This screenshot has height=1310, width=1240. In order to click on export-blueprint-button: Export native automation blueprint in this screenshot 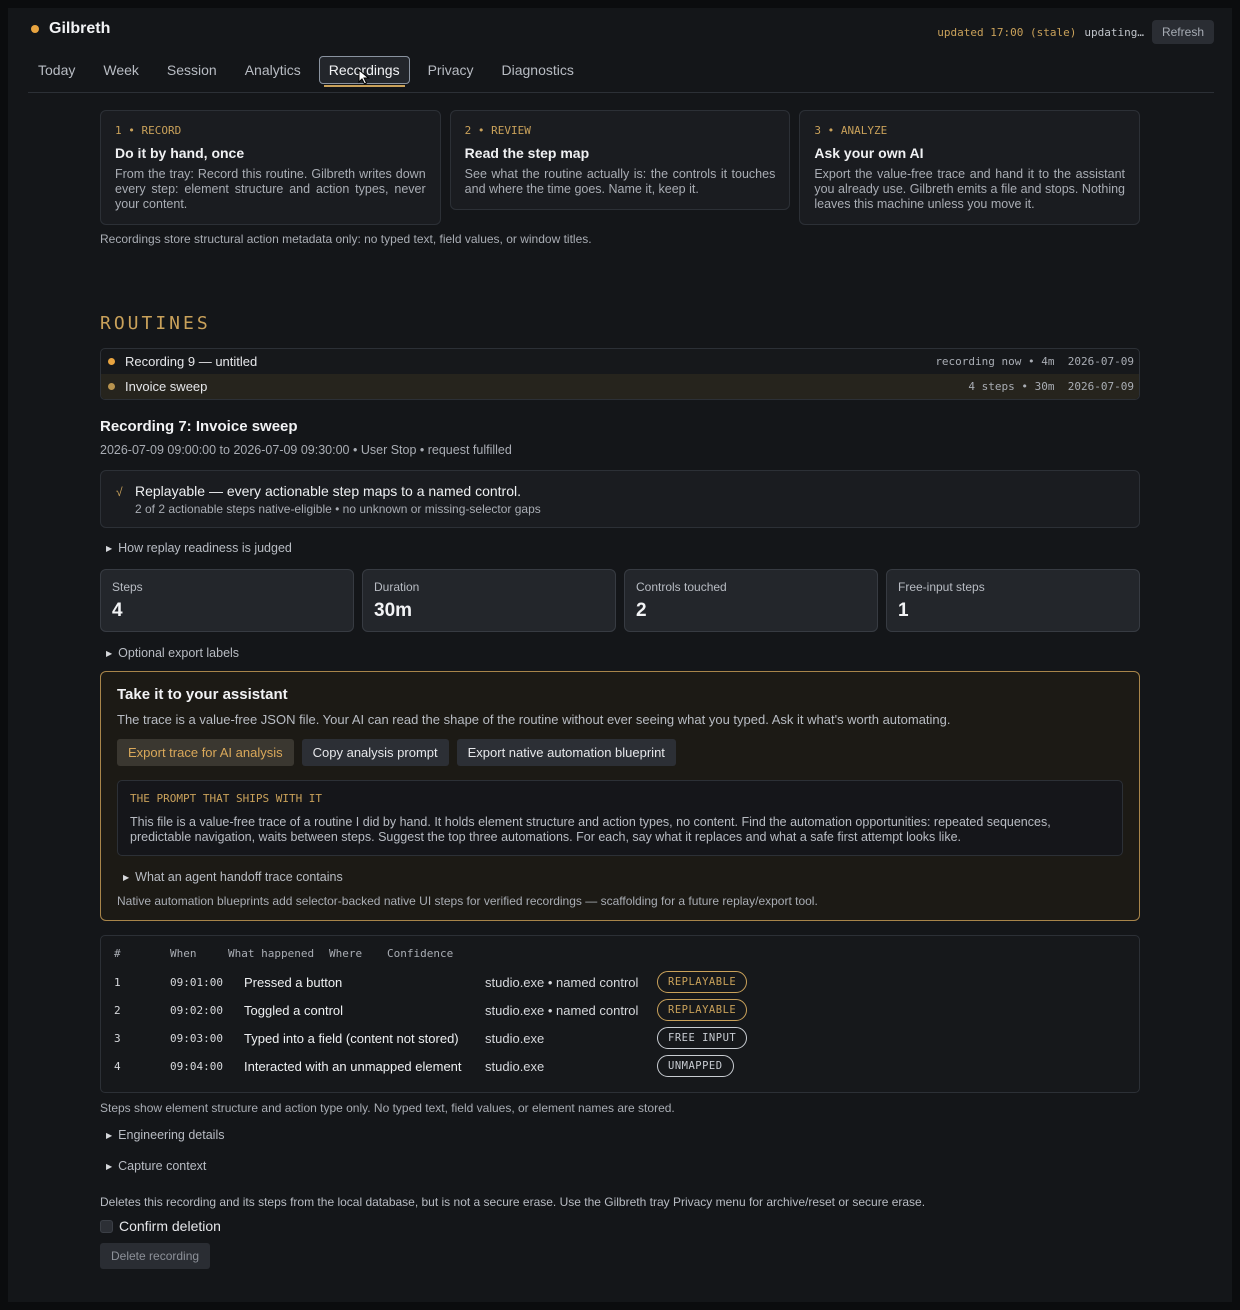, I will do `click(566, 752)`.